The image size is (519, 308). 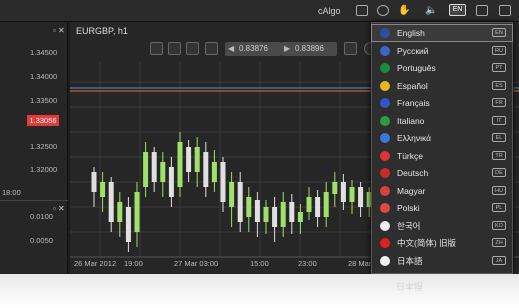 I want to click on language-code-badge: IT, so click(x=499, y=120).